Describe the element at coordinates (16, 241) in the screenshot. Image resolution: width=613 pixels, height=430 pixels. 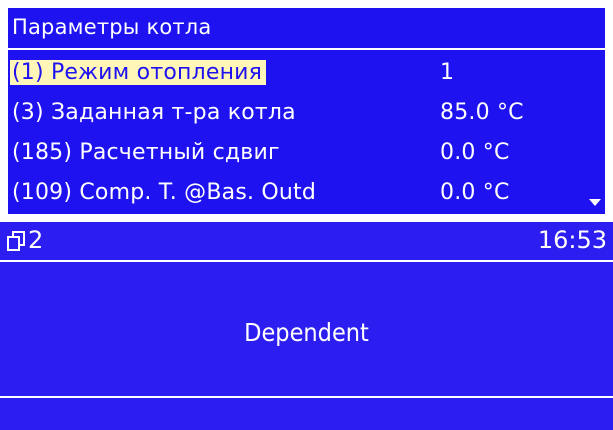
I see `pages-icon` at that location.